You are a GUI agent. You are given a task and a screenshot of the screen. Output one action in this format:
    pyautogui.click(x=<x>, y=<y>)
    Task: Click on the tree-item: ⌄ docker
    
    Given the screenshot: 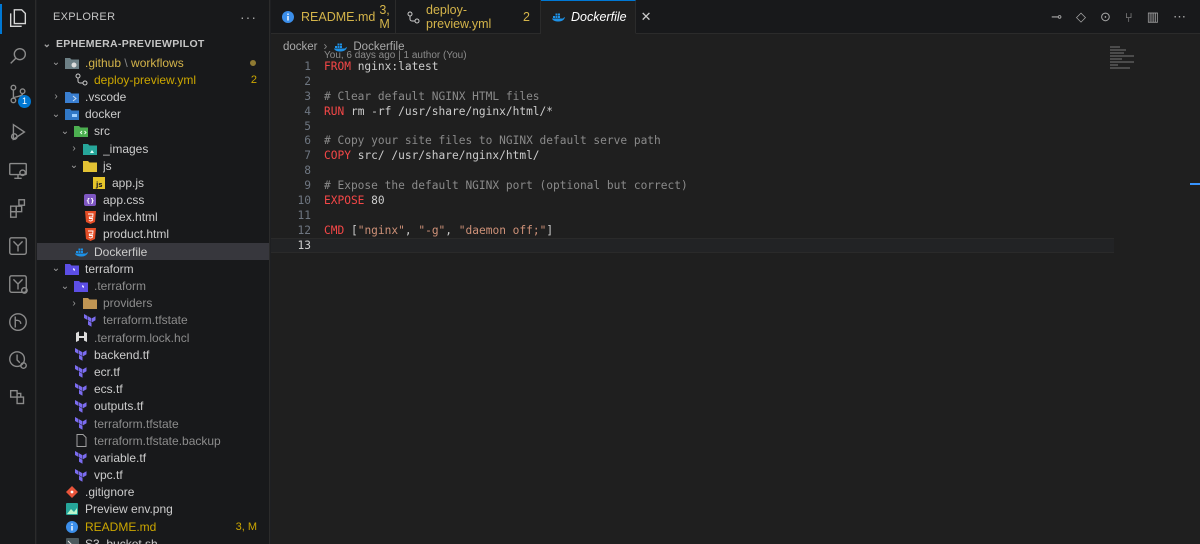 What is the action you would take?
    pyautogui.click(x=153, y=114)
    